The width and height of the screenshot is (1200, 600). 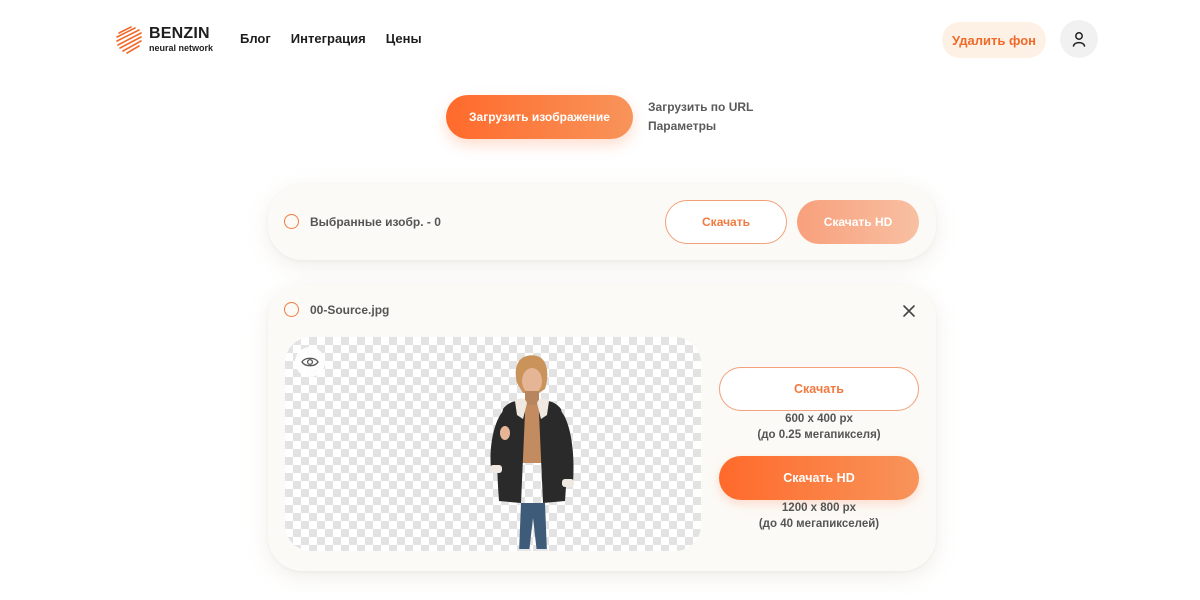 What do you see at coordinates (328, 38) in the screenshot?
I see `nav-integration: Интеграция` at bounding box center [328, 38].